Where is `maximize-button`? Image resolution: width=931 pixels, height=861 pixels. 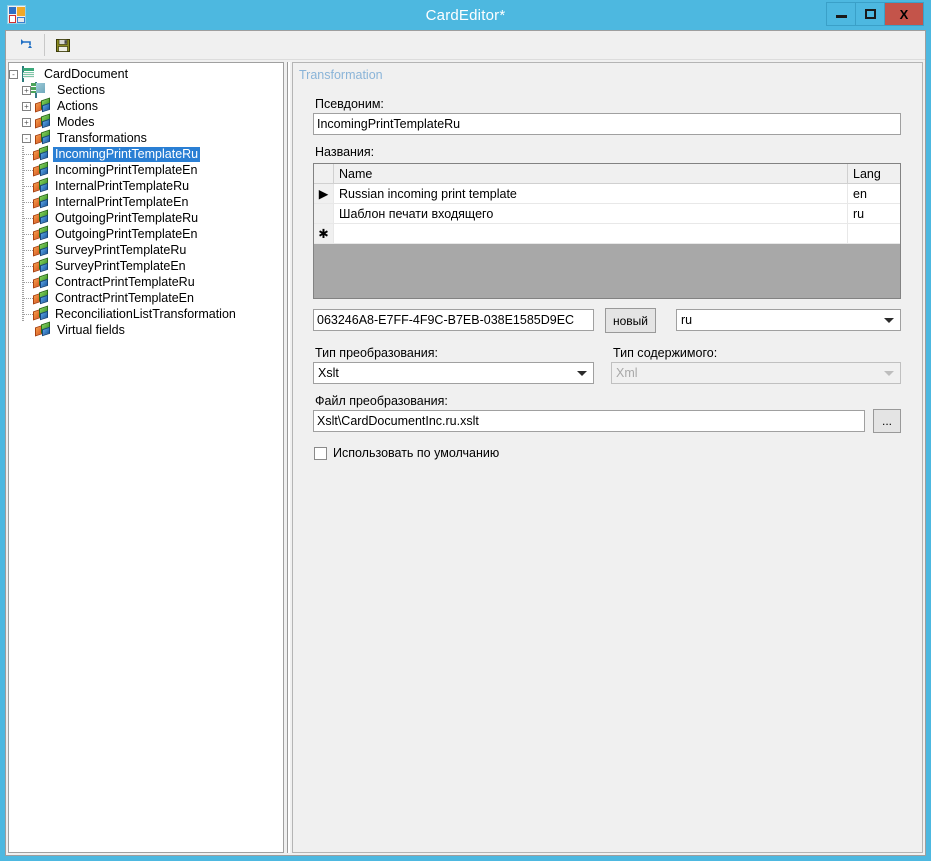
maximize-button is located at coordinates (870, 14).